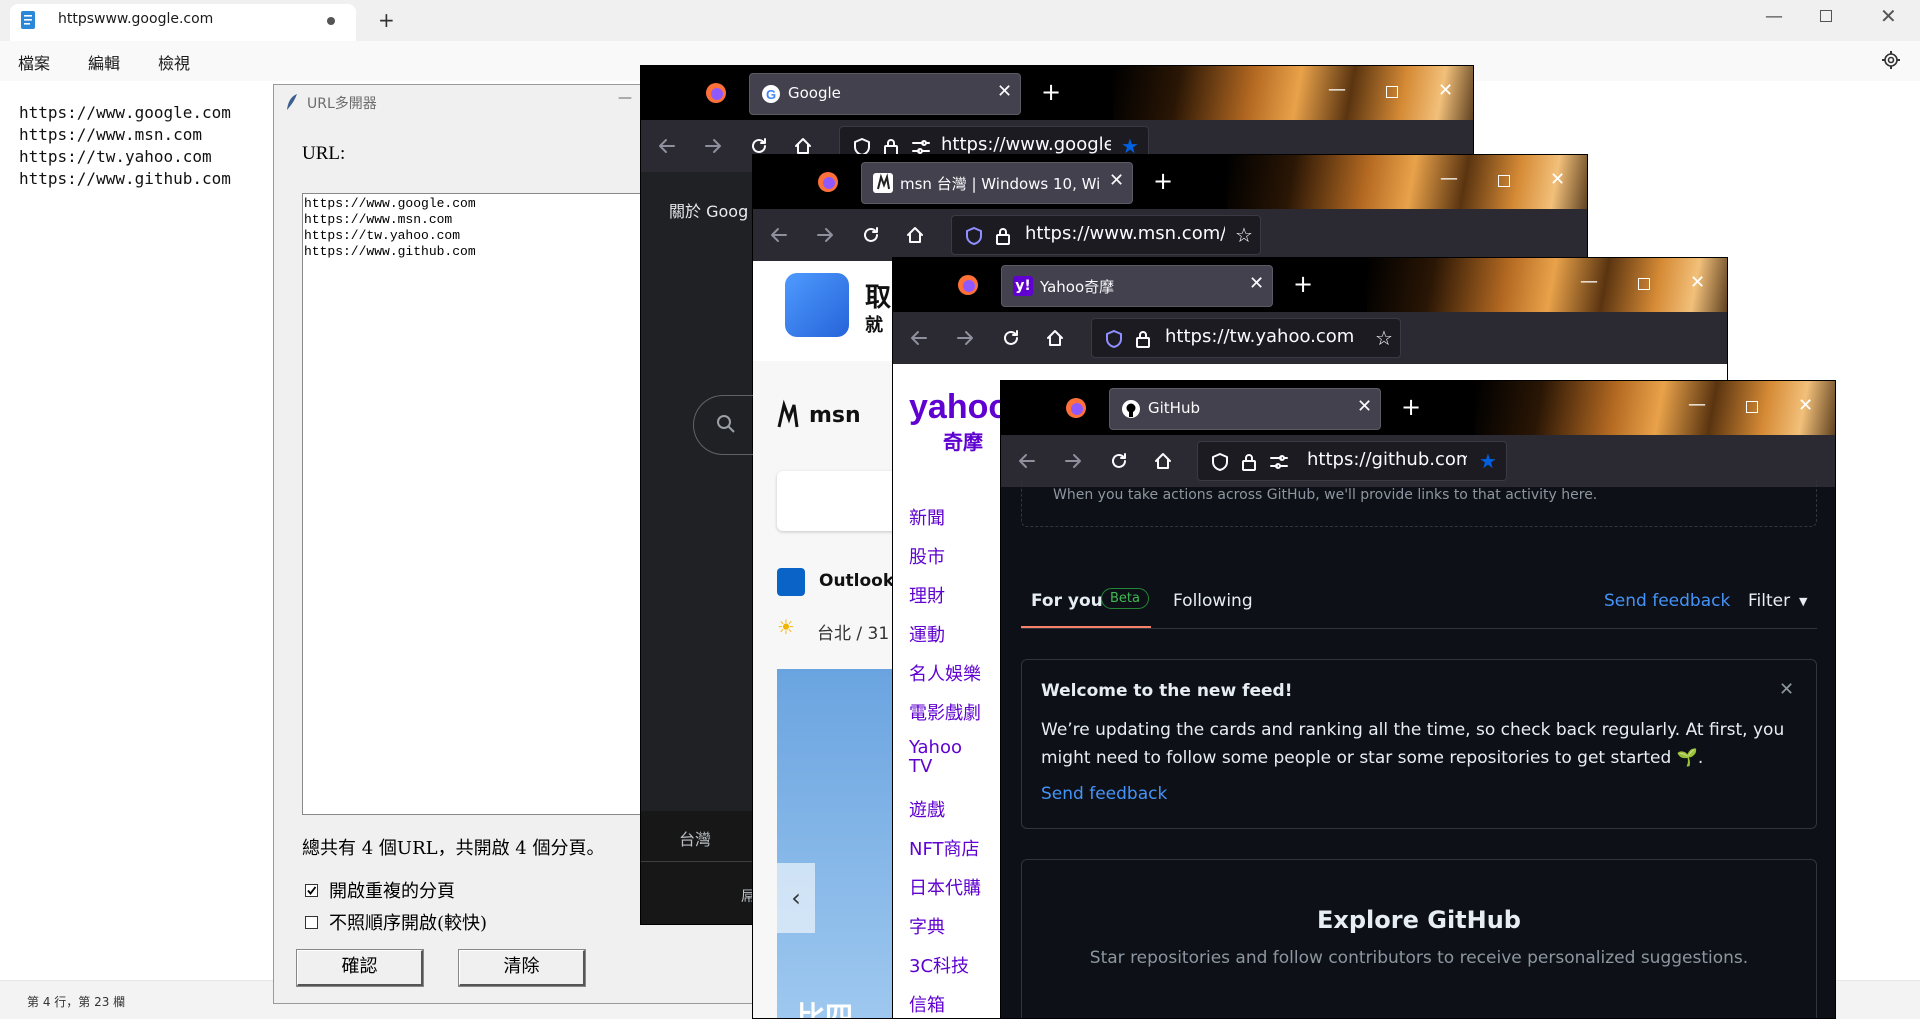 The height and width of the screenshot is (1019, 1920). Describe the element at coordinates (1077, 287) in the screenshot. I see `tab-title: Yahoo奇摩` at that location.